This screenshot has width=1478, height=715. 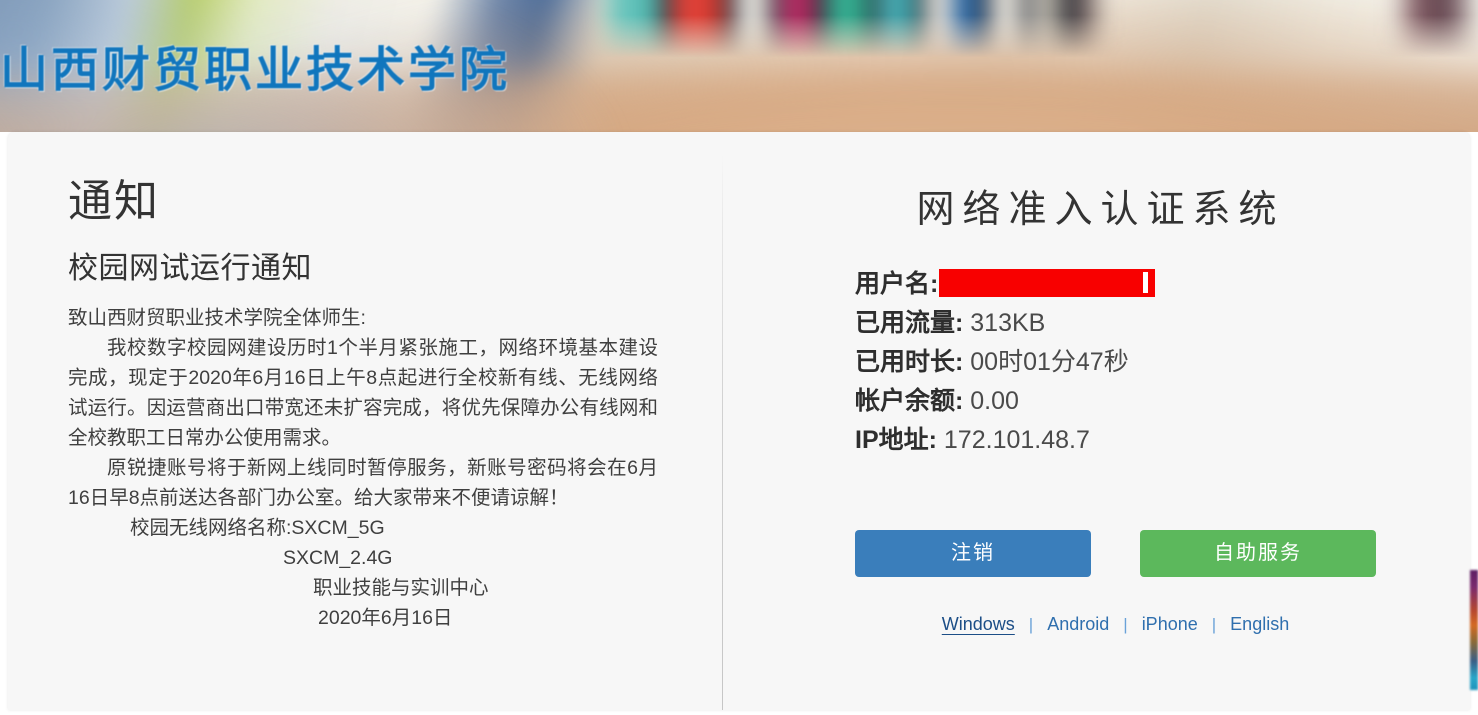 What do you see at coordinates (1135, 401) in the screenshot?
I see `info-row-balance: 帐户余额: 0.00` at bounding box center [1135, 401].